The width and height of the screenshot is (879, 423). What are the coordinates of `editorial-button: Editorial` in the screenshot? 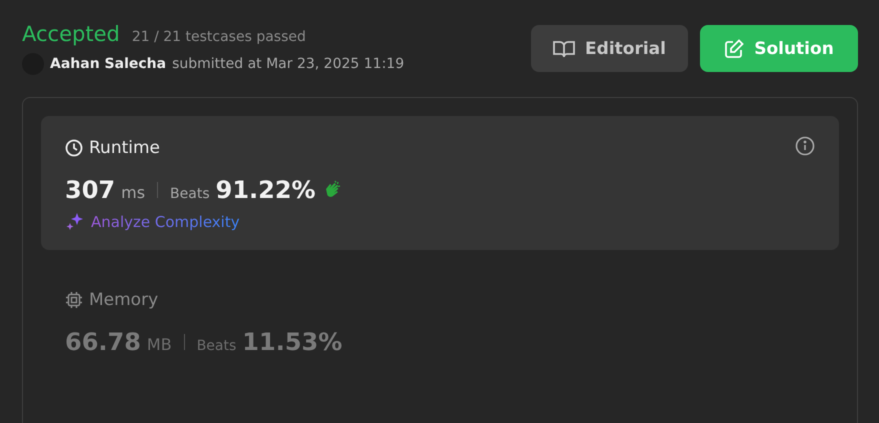 It's located at (609, 48).